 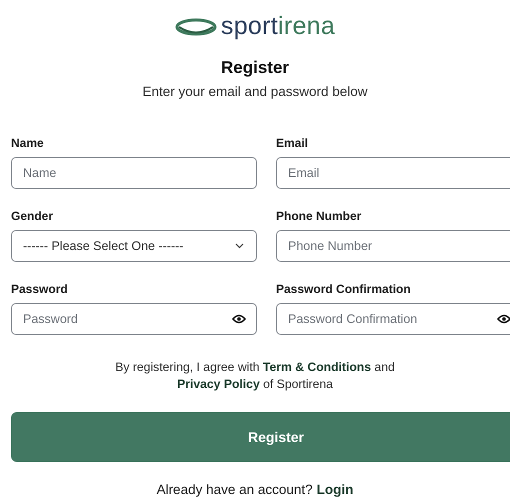 I want to click on input-field: Name, so click(x=134, y=173).